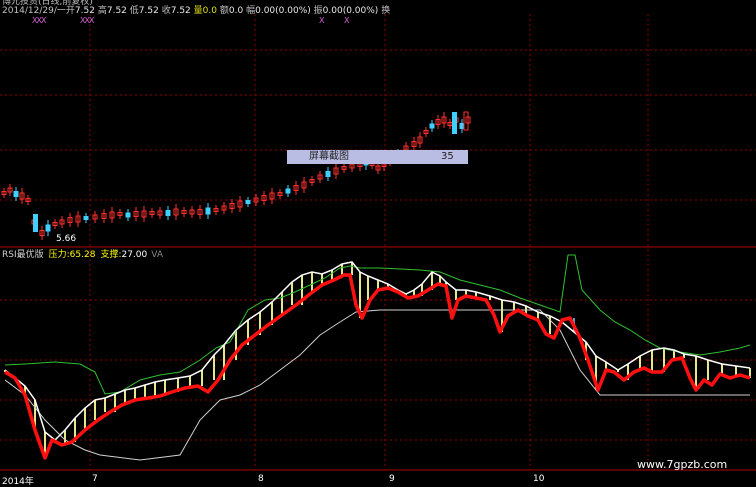  What do you see at coordinates (447, 156) in the screenshot?
I see `screenshot-value: 35` at bounding box center [447, 156].